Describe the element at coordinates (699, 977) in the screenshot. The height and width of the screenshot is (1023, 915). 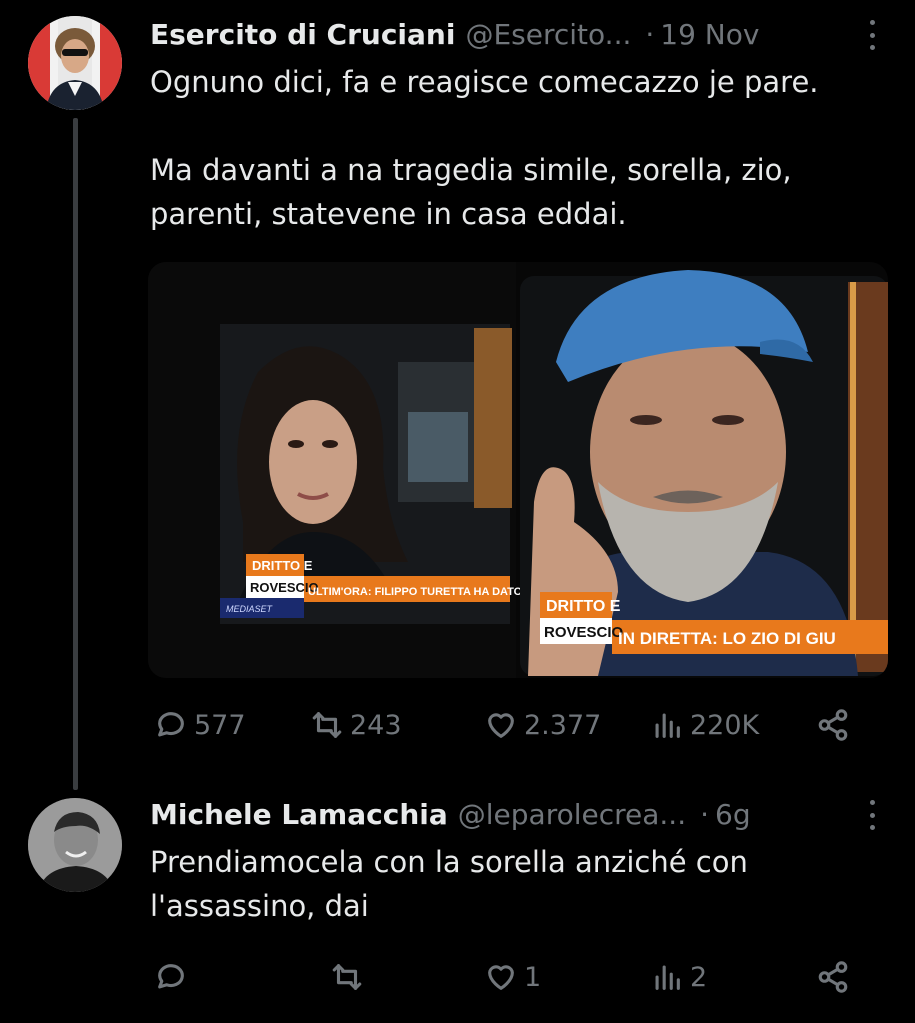
I see `views-count: 2` at that location.